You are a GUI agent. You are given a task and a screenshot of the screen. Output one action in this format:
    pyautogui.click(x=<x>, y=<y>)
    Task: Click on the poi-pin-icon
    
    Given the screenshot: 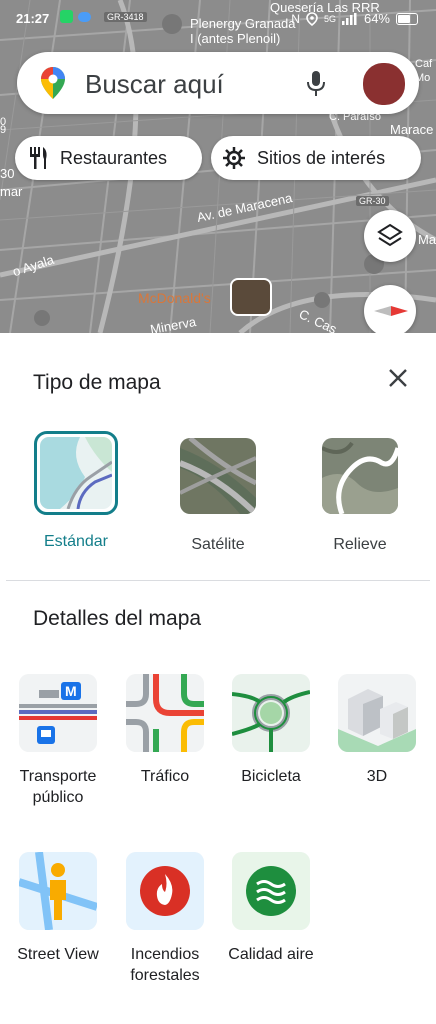 What is the action you would take?
    pyautogui.click(x=42, y=318)
    